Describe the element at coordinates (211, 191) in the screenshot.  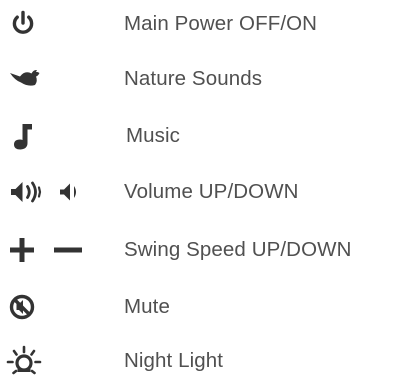
I see `legend-label-volume: Volume UP/DOWN` at that location.